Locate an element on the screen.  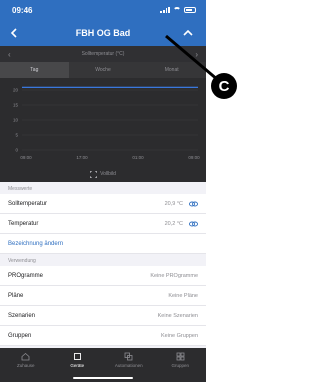
usage-value: Keine Pläne is located at coordinates (183, 295).